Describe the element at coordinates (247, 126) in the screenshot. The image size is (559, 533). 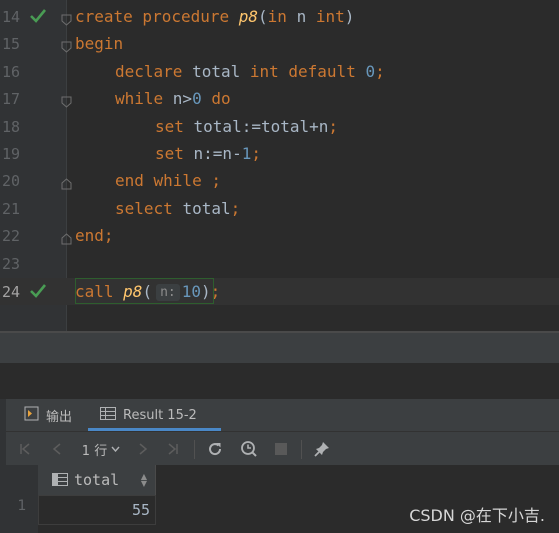
I see `code-text: set total:=total+n;` at that location.